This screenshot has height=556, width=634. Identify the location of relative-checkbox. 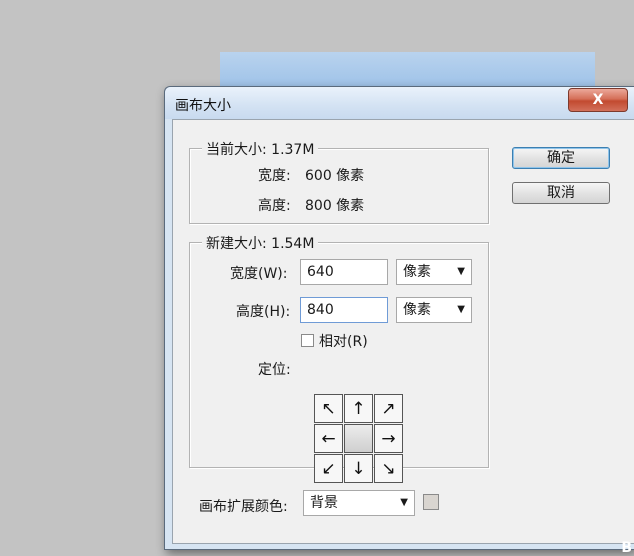
(307, 340).